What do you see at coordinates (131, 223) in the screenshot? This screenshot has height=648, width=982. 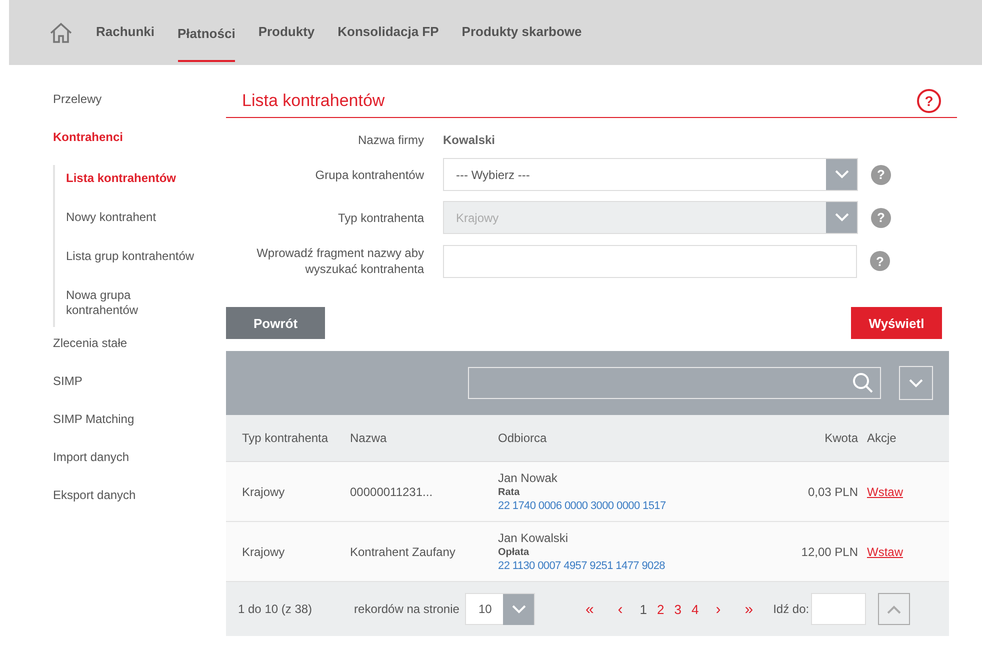 I see `sidebar-subitem: Nowy kontrahent` at bounding box center [131, 223].